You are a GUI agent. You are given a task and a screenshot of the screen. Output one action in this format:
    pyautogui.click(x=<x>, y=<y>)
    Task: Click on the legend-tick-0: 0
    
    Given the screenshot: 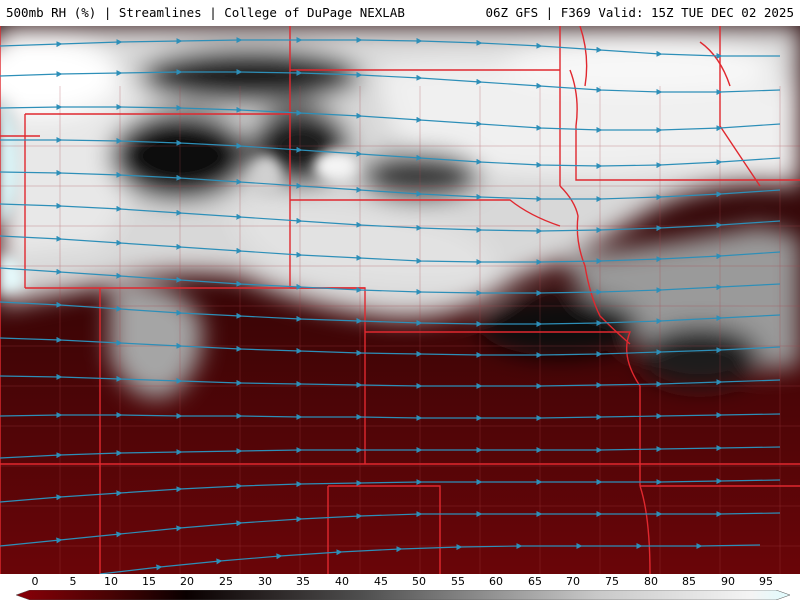 What is the action you would take?
    pyautogui.click(x=35, y=581)
    